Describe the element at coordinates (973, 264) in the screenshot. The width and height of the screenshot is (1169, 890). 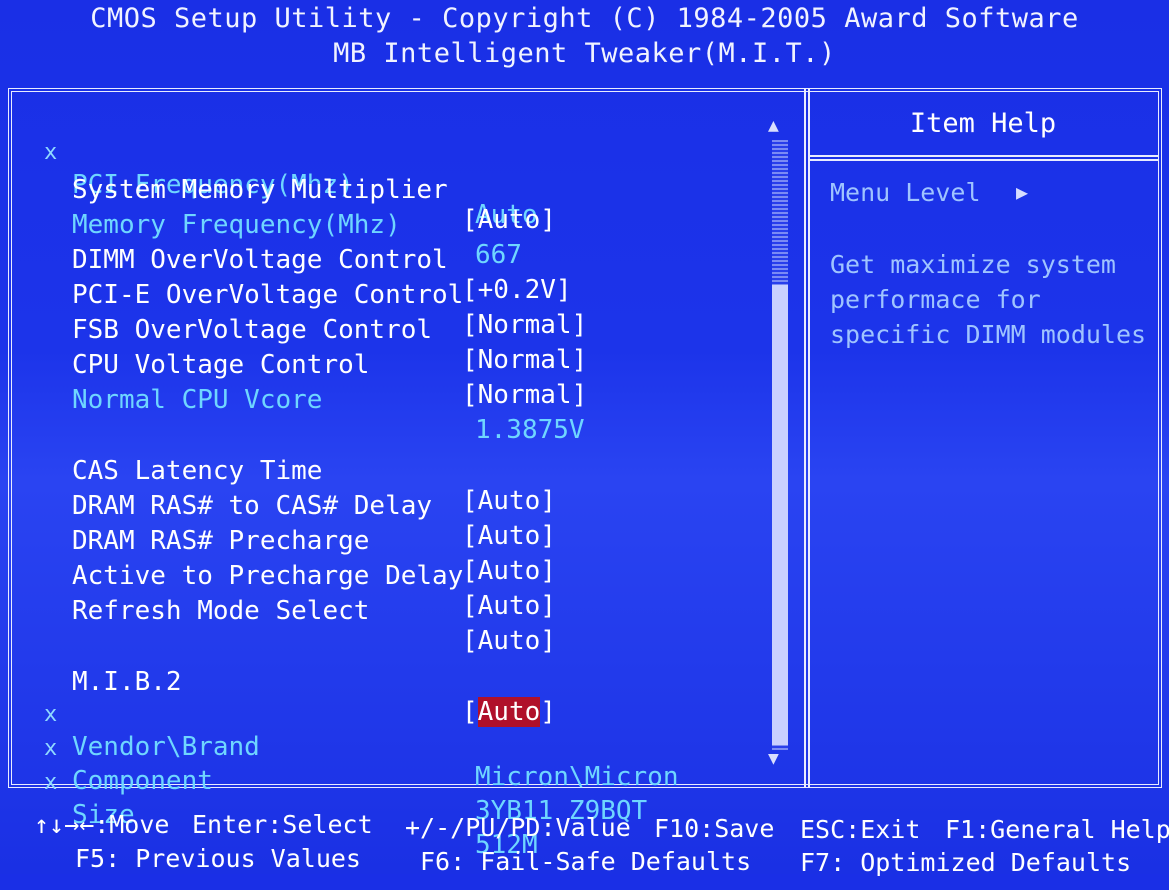
I see `help-description-line: Get maximize system` at that location.